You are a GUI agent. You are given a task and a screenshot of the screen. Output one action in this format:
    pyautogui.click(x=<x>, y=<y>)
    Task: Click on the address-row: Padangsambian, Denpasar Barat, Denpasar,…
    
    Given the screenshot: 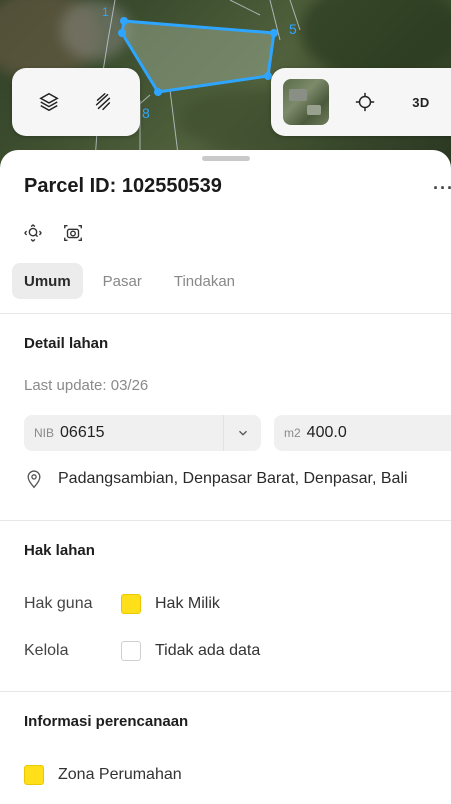 What is the action you would take?
    pyautogui.click(x=216, y=479)
    